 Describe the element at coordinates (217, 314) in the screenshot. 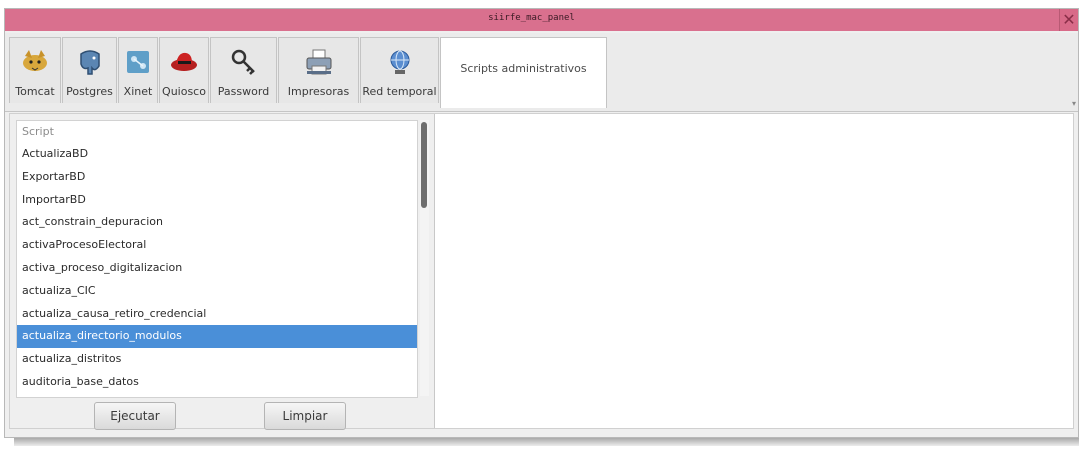

I see `list-item: actualiza_causa_retiro_credencial` at that location.